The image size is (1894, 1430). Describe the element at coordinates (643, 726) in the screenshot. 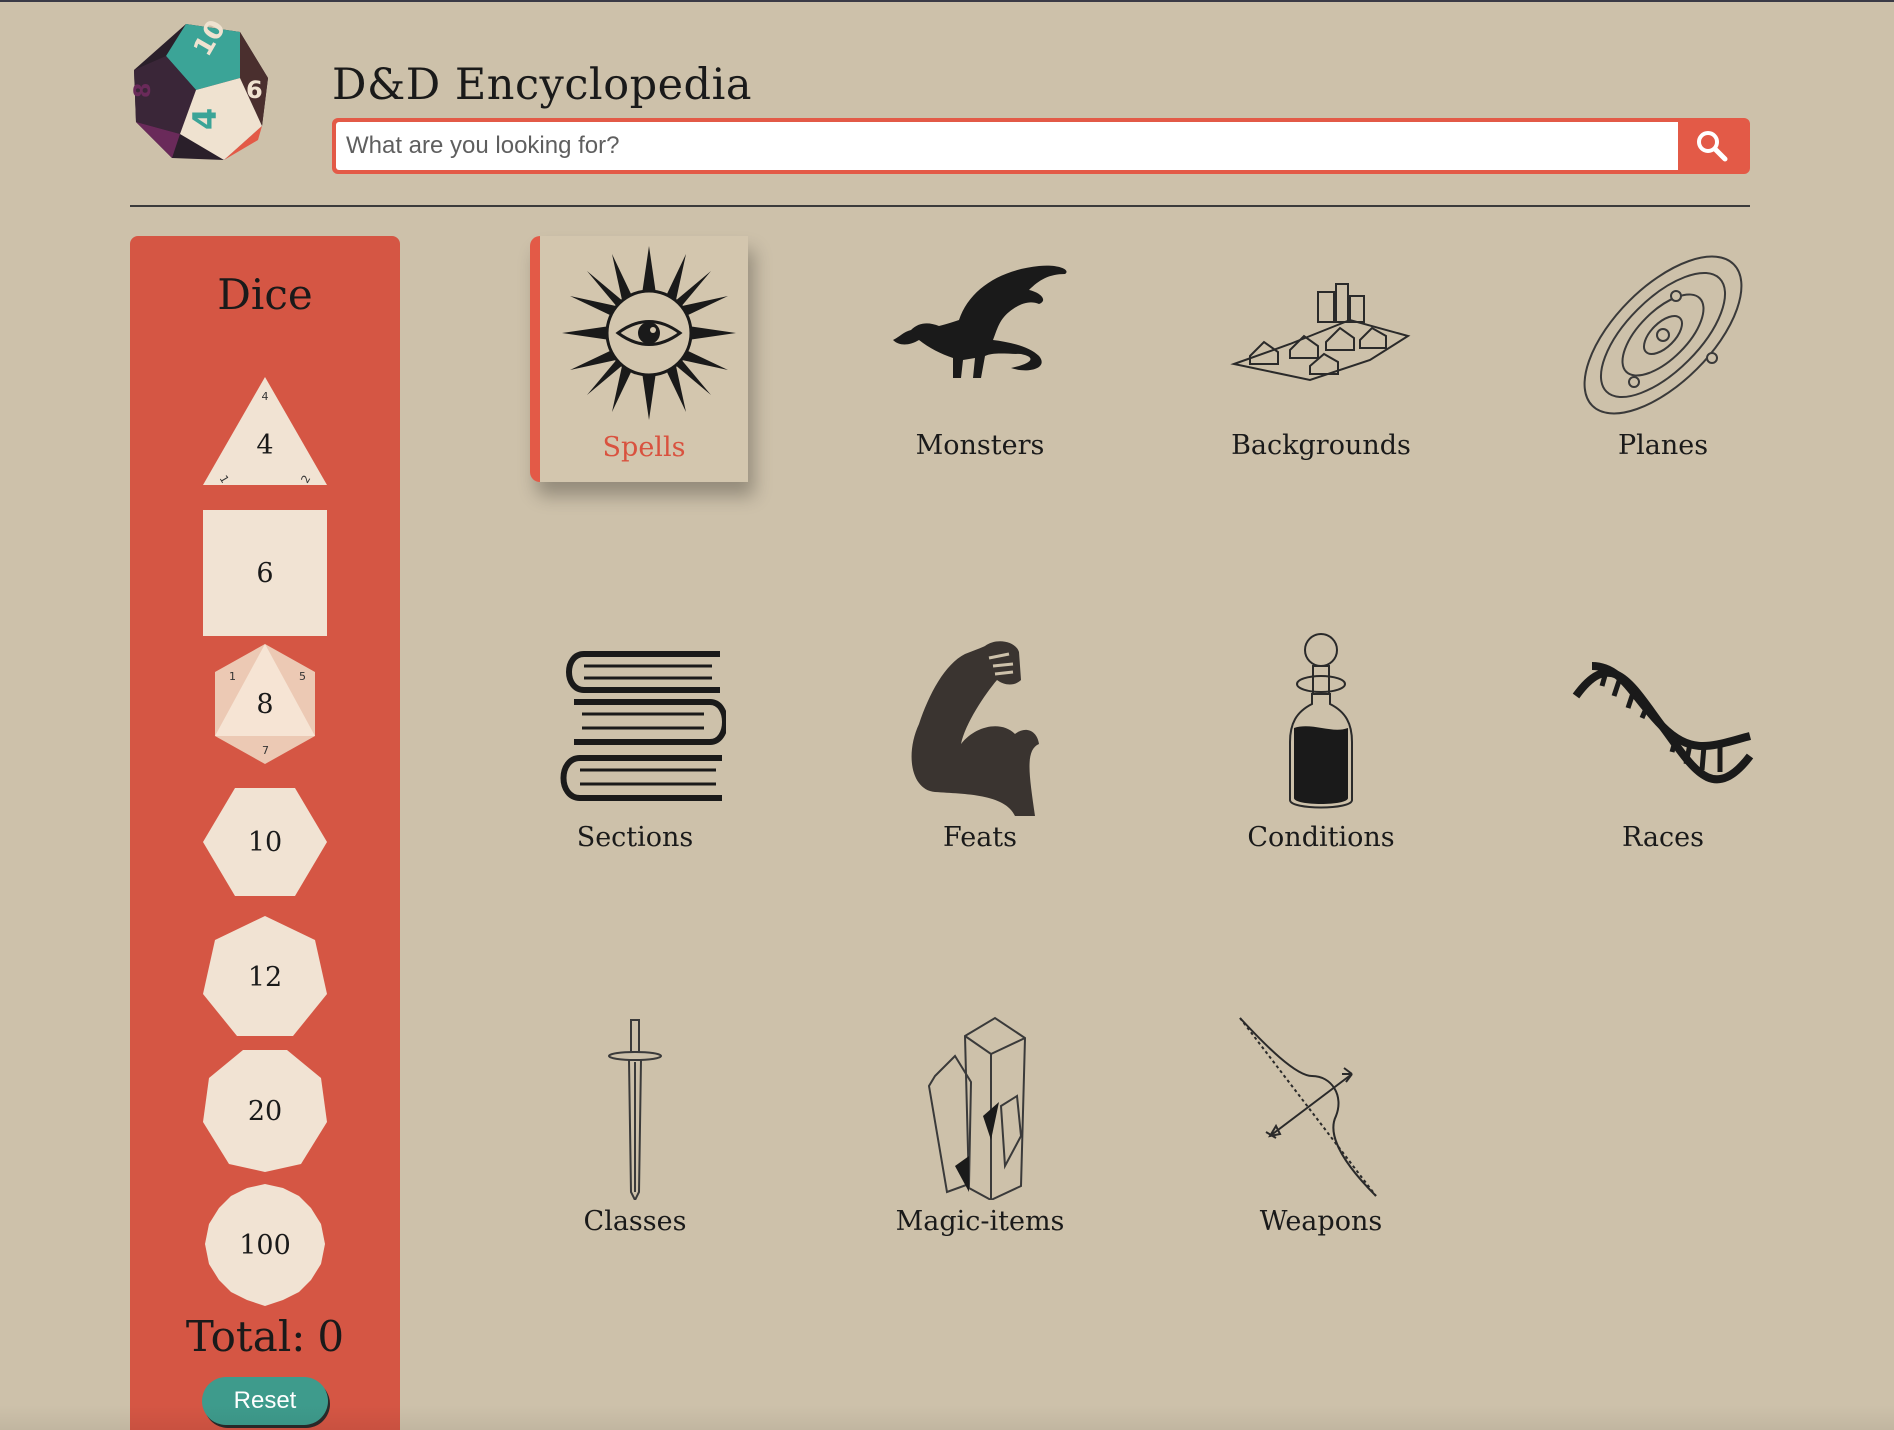

I see `book-stack-icon` at that location.